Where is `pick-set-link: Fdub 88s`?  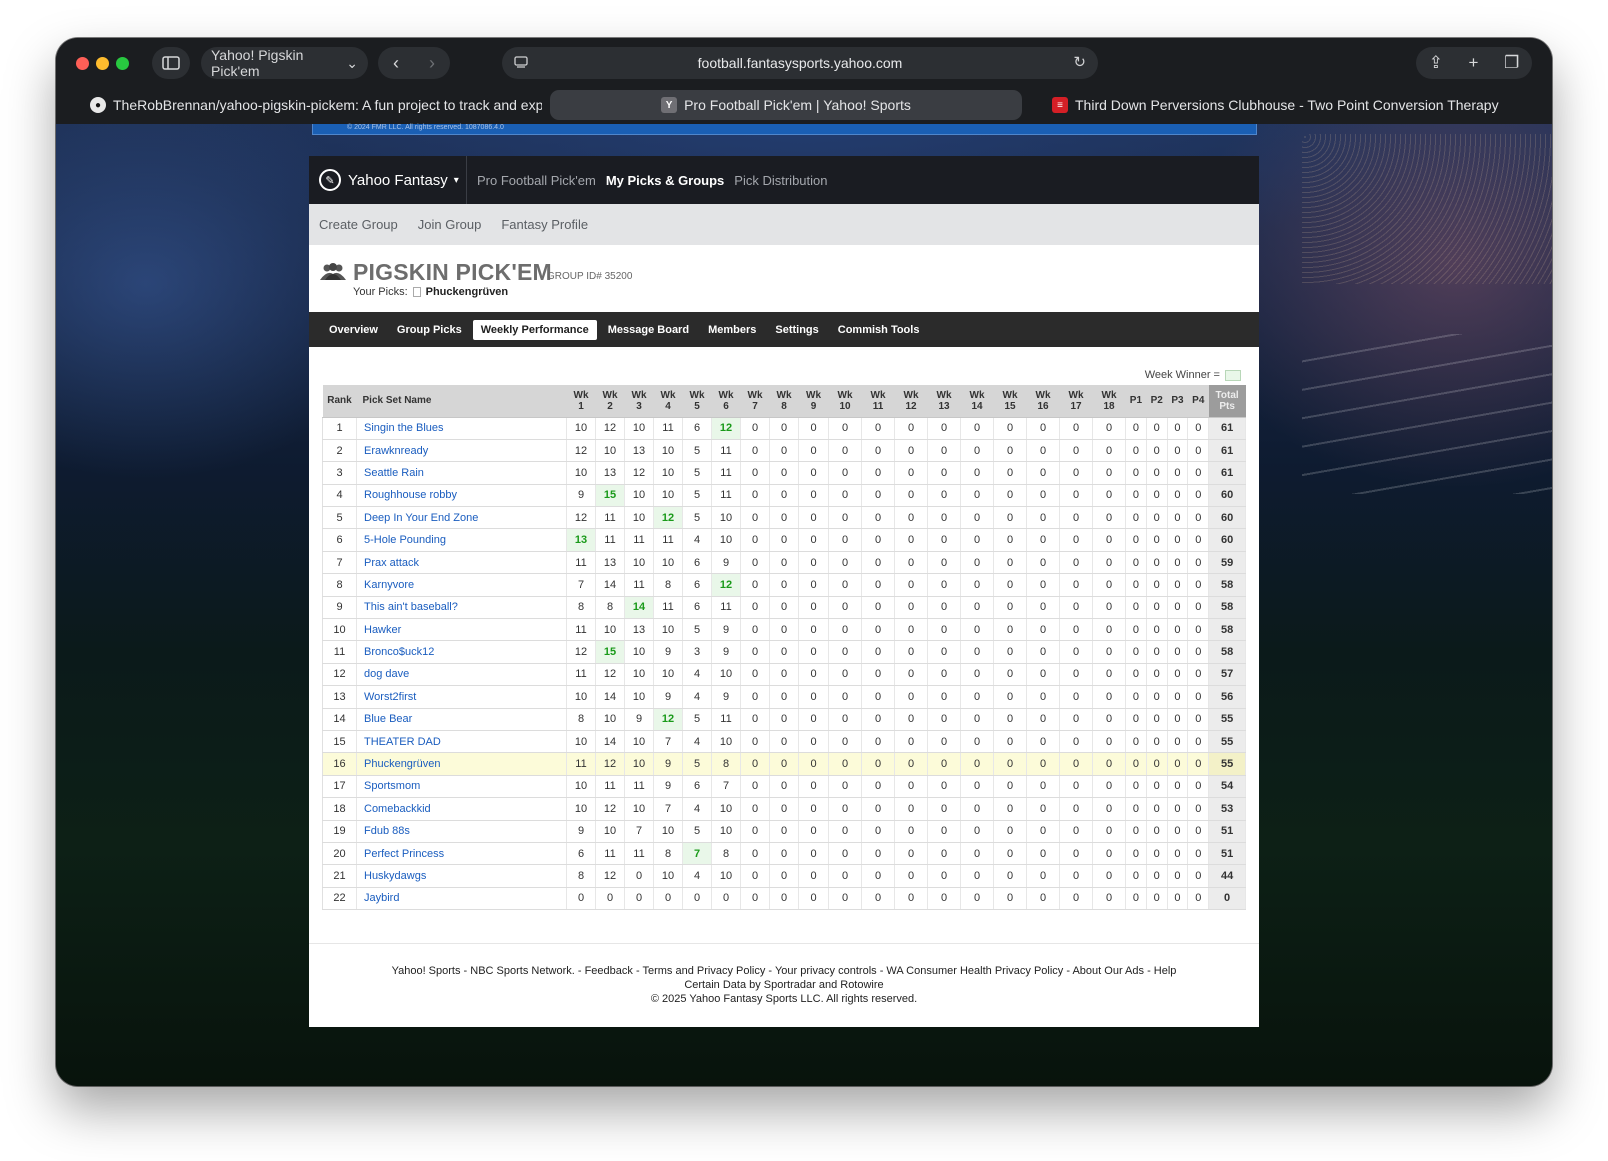
pick-set-link: Fdub 88s is located at coordinates (461, 831).